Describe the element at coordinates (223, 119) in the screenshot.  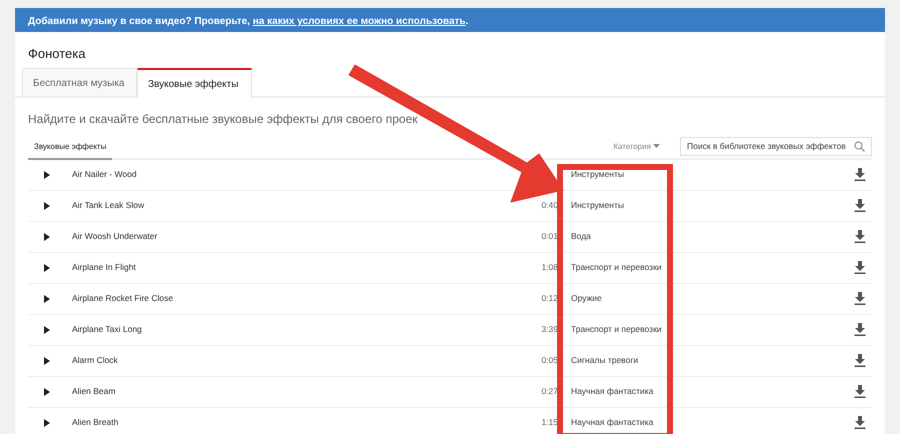
I see `page-heading: Найдите и скачайте бесплатные звуковые эффекты для своего проек` at that location.